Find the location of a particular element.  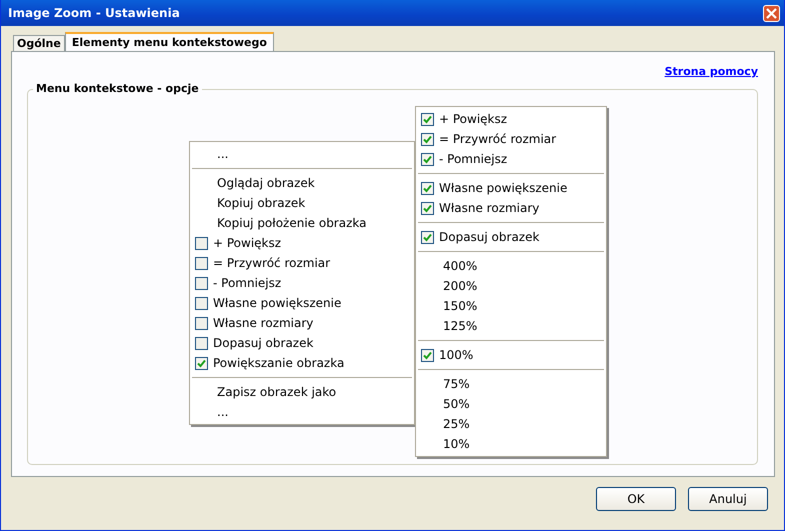

menu-item: 400% is located at coordinates (511, 266).